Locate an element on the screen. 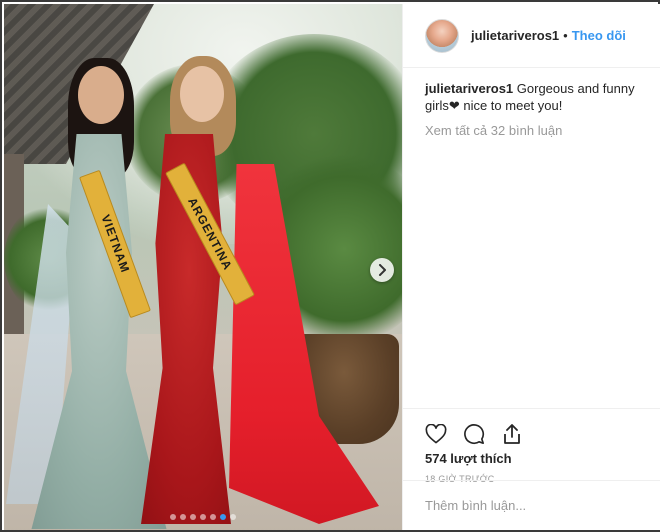 The width and height of the screenshot is (660, 532). comment-input is located at coordinates (530, 505).